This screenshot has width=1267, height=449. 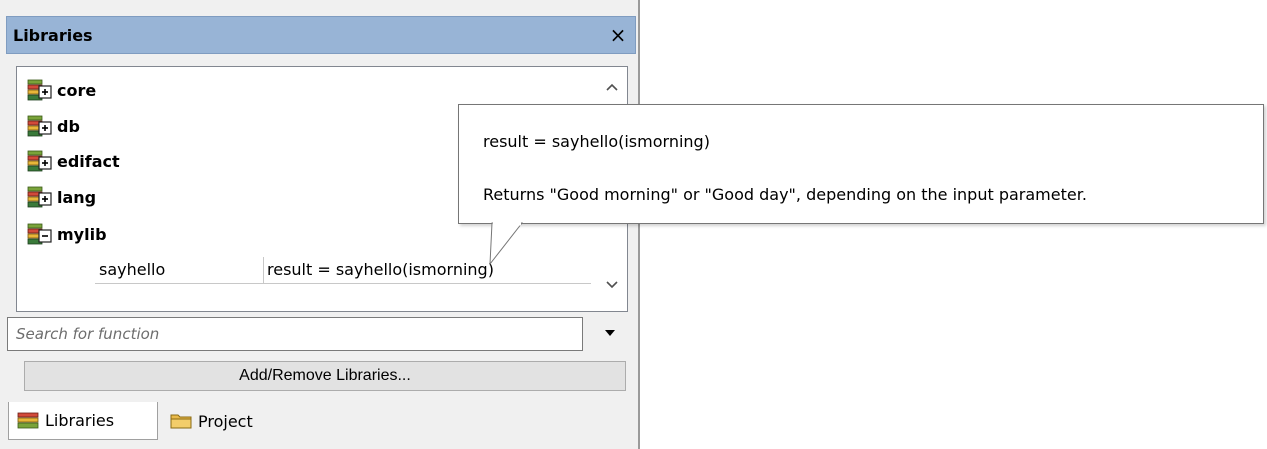 I want to click on library-item-core: core, so click(x=61, y=90).